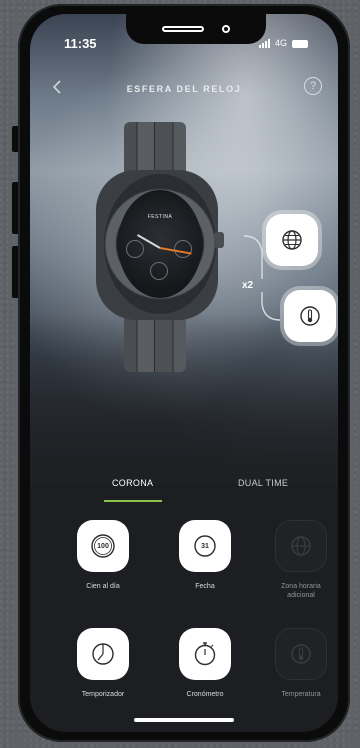 This screenshot has width=360, height=748. Describe the element at coordinates (184, 720) in the screenshot. I see `home-indicator` at that location.